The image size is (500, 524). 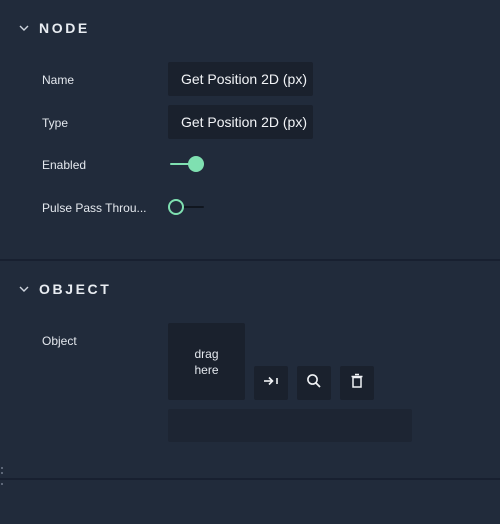 I want to click on object-section-title: OBJECT, so click(x=75, y=289).